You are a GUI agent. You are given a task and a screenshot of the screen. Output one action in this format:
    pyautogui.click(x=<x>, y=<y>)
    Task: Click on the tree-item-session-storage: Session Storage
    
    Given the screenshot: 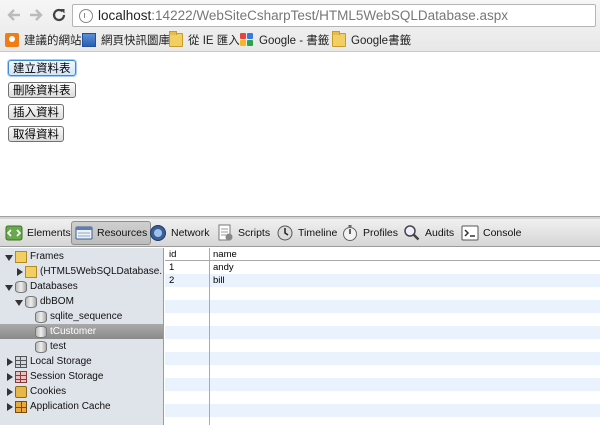 What is the action you would take?
    pyautogui.click(x=81, y=376)
    